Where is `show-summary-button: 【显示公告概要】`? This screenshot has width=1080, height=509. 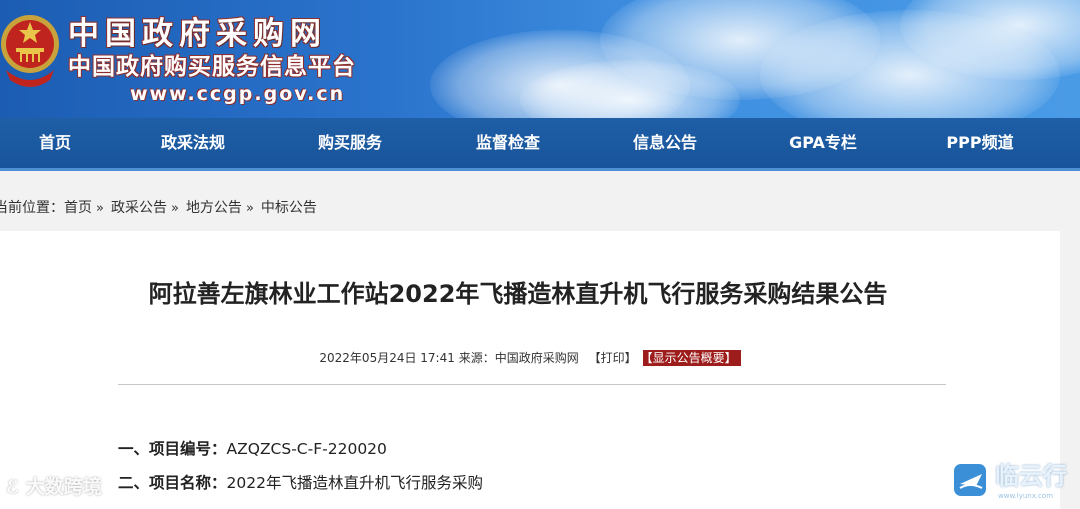 show-summary-button: 【显示公告概要】 is located at coordinates (691, 358).